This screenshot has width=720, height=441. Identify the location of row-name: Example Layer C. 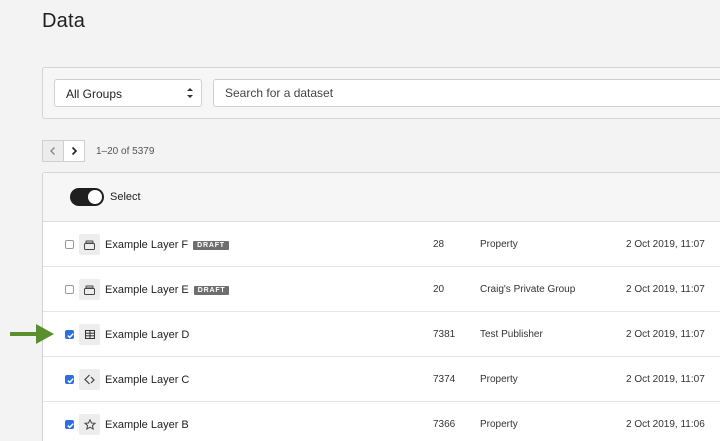
(147, 380).